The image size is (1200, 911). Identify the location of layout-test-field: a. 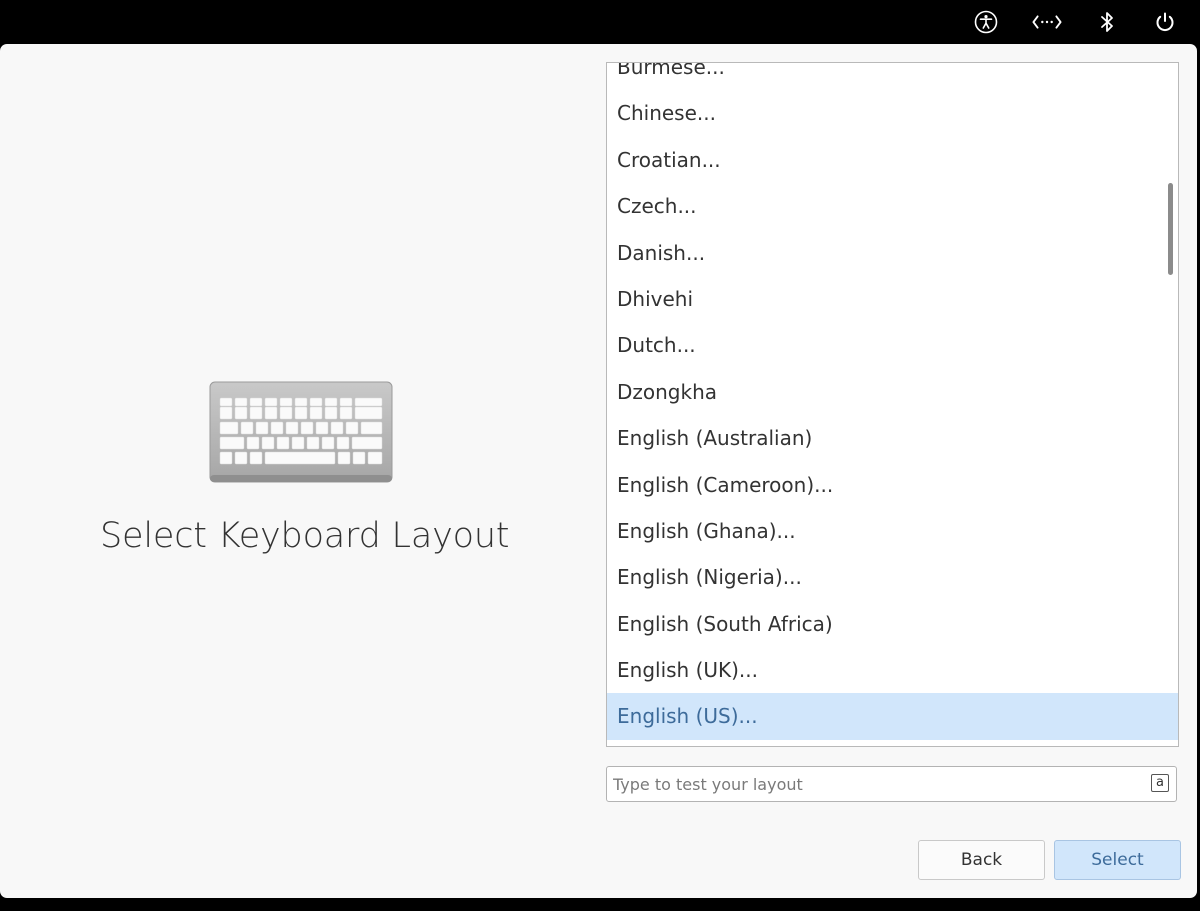
(891, 784).